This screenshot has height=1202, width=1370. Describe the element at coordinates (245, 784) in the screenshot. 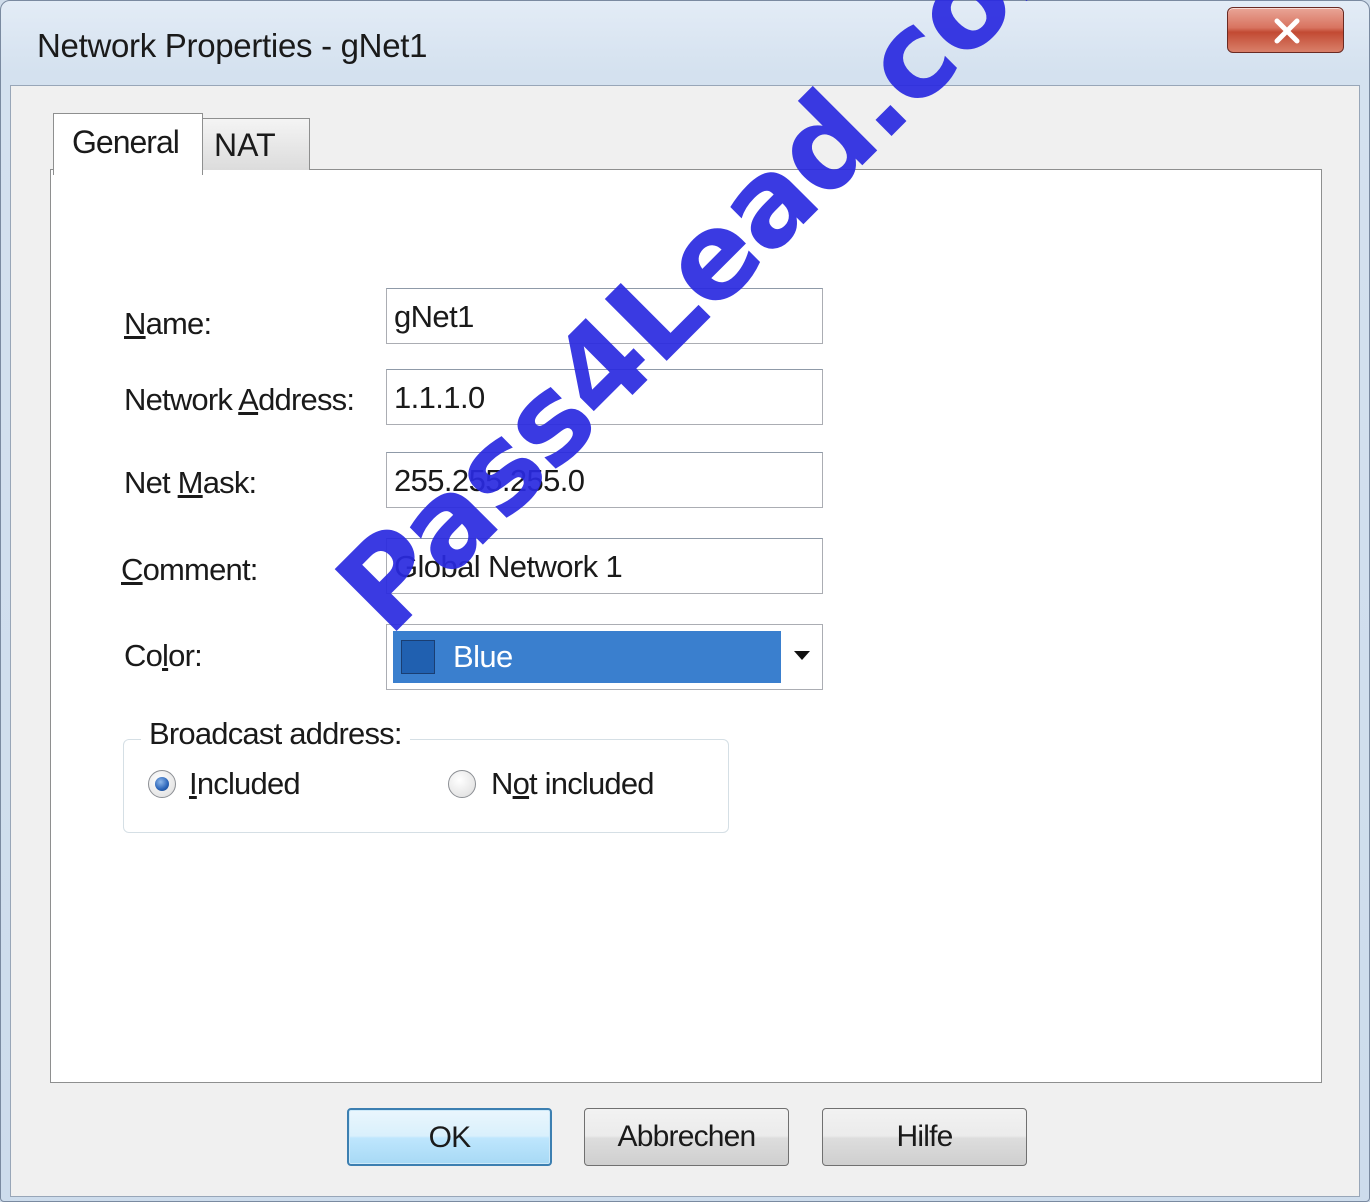

I see `included-radio-label: Included` at that location.